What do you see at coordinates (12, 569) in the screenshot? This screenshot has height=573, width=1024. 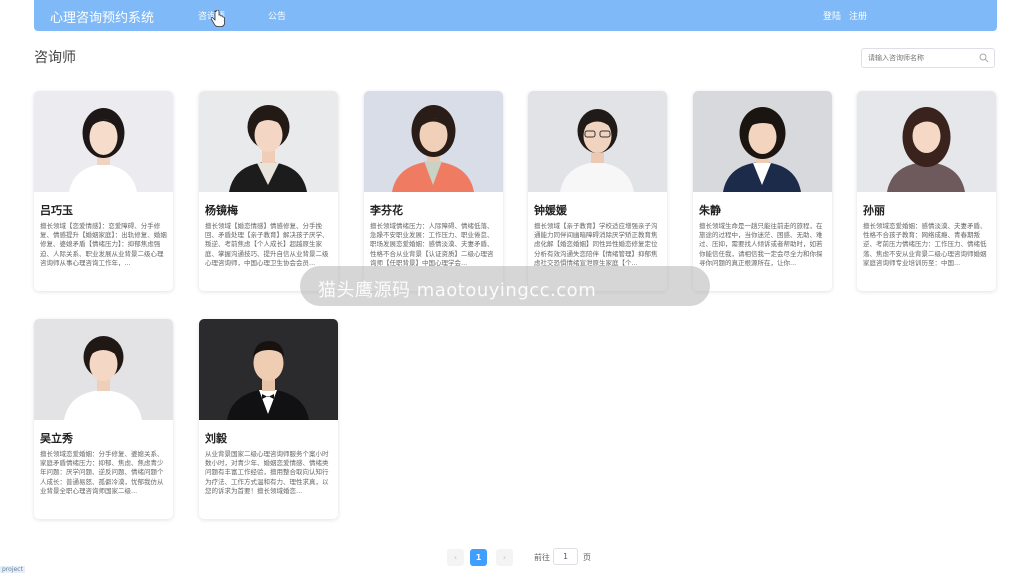 I see `status-tag: project` at bounding box center [12, 569].